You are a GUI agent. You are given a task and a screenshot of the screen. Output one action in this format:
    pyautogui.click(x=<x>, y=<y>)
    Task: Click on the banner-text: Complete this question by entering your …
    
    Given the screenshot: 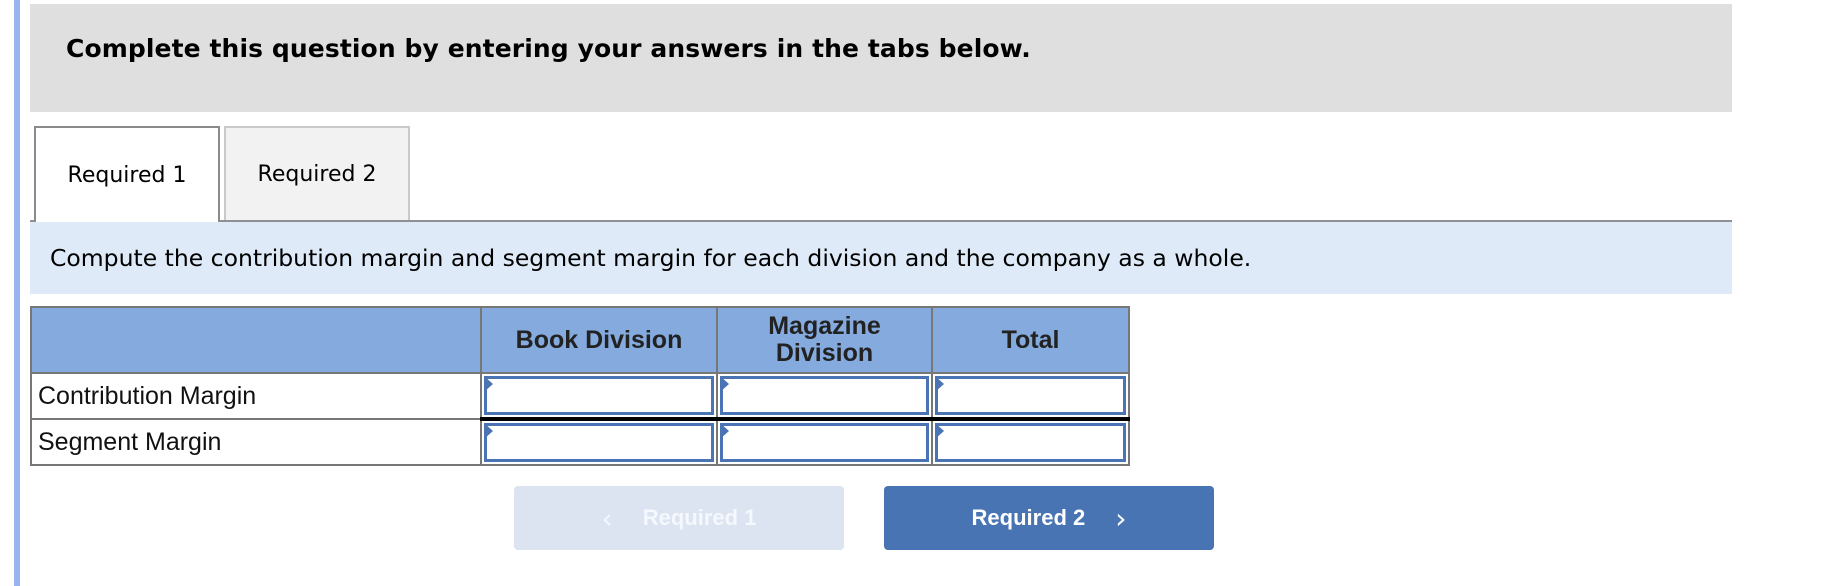 What is the action you would take?
    pyautogui.click(x=548, y=48)
    